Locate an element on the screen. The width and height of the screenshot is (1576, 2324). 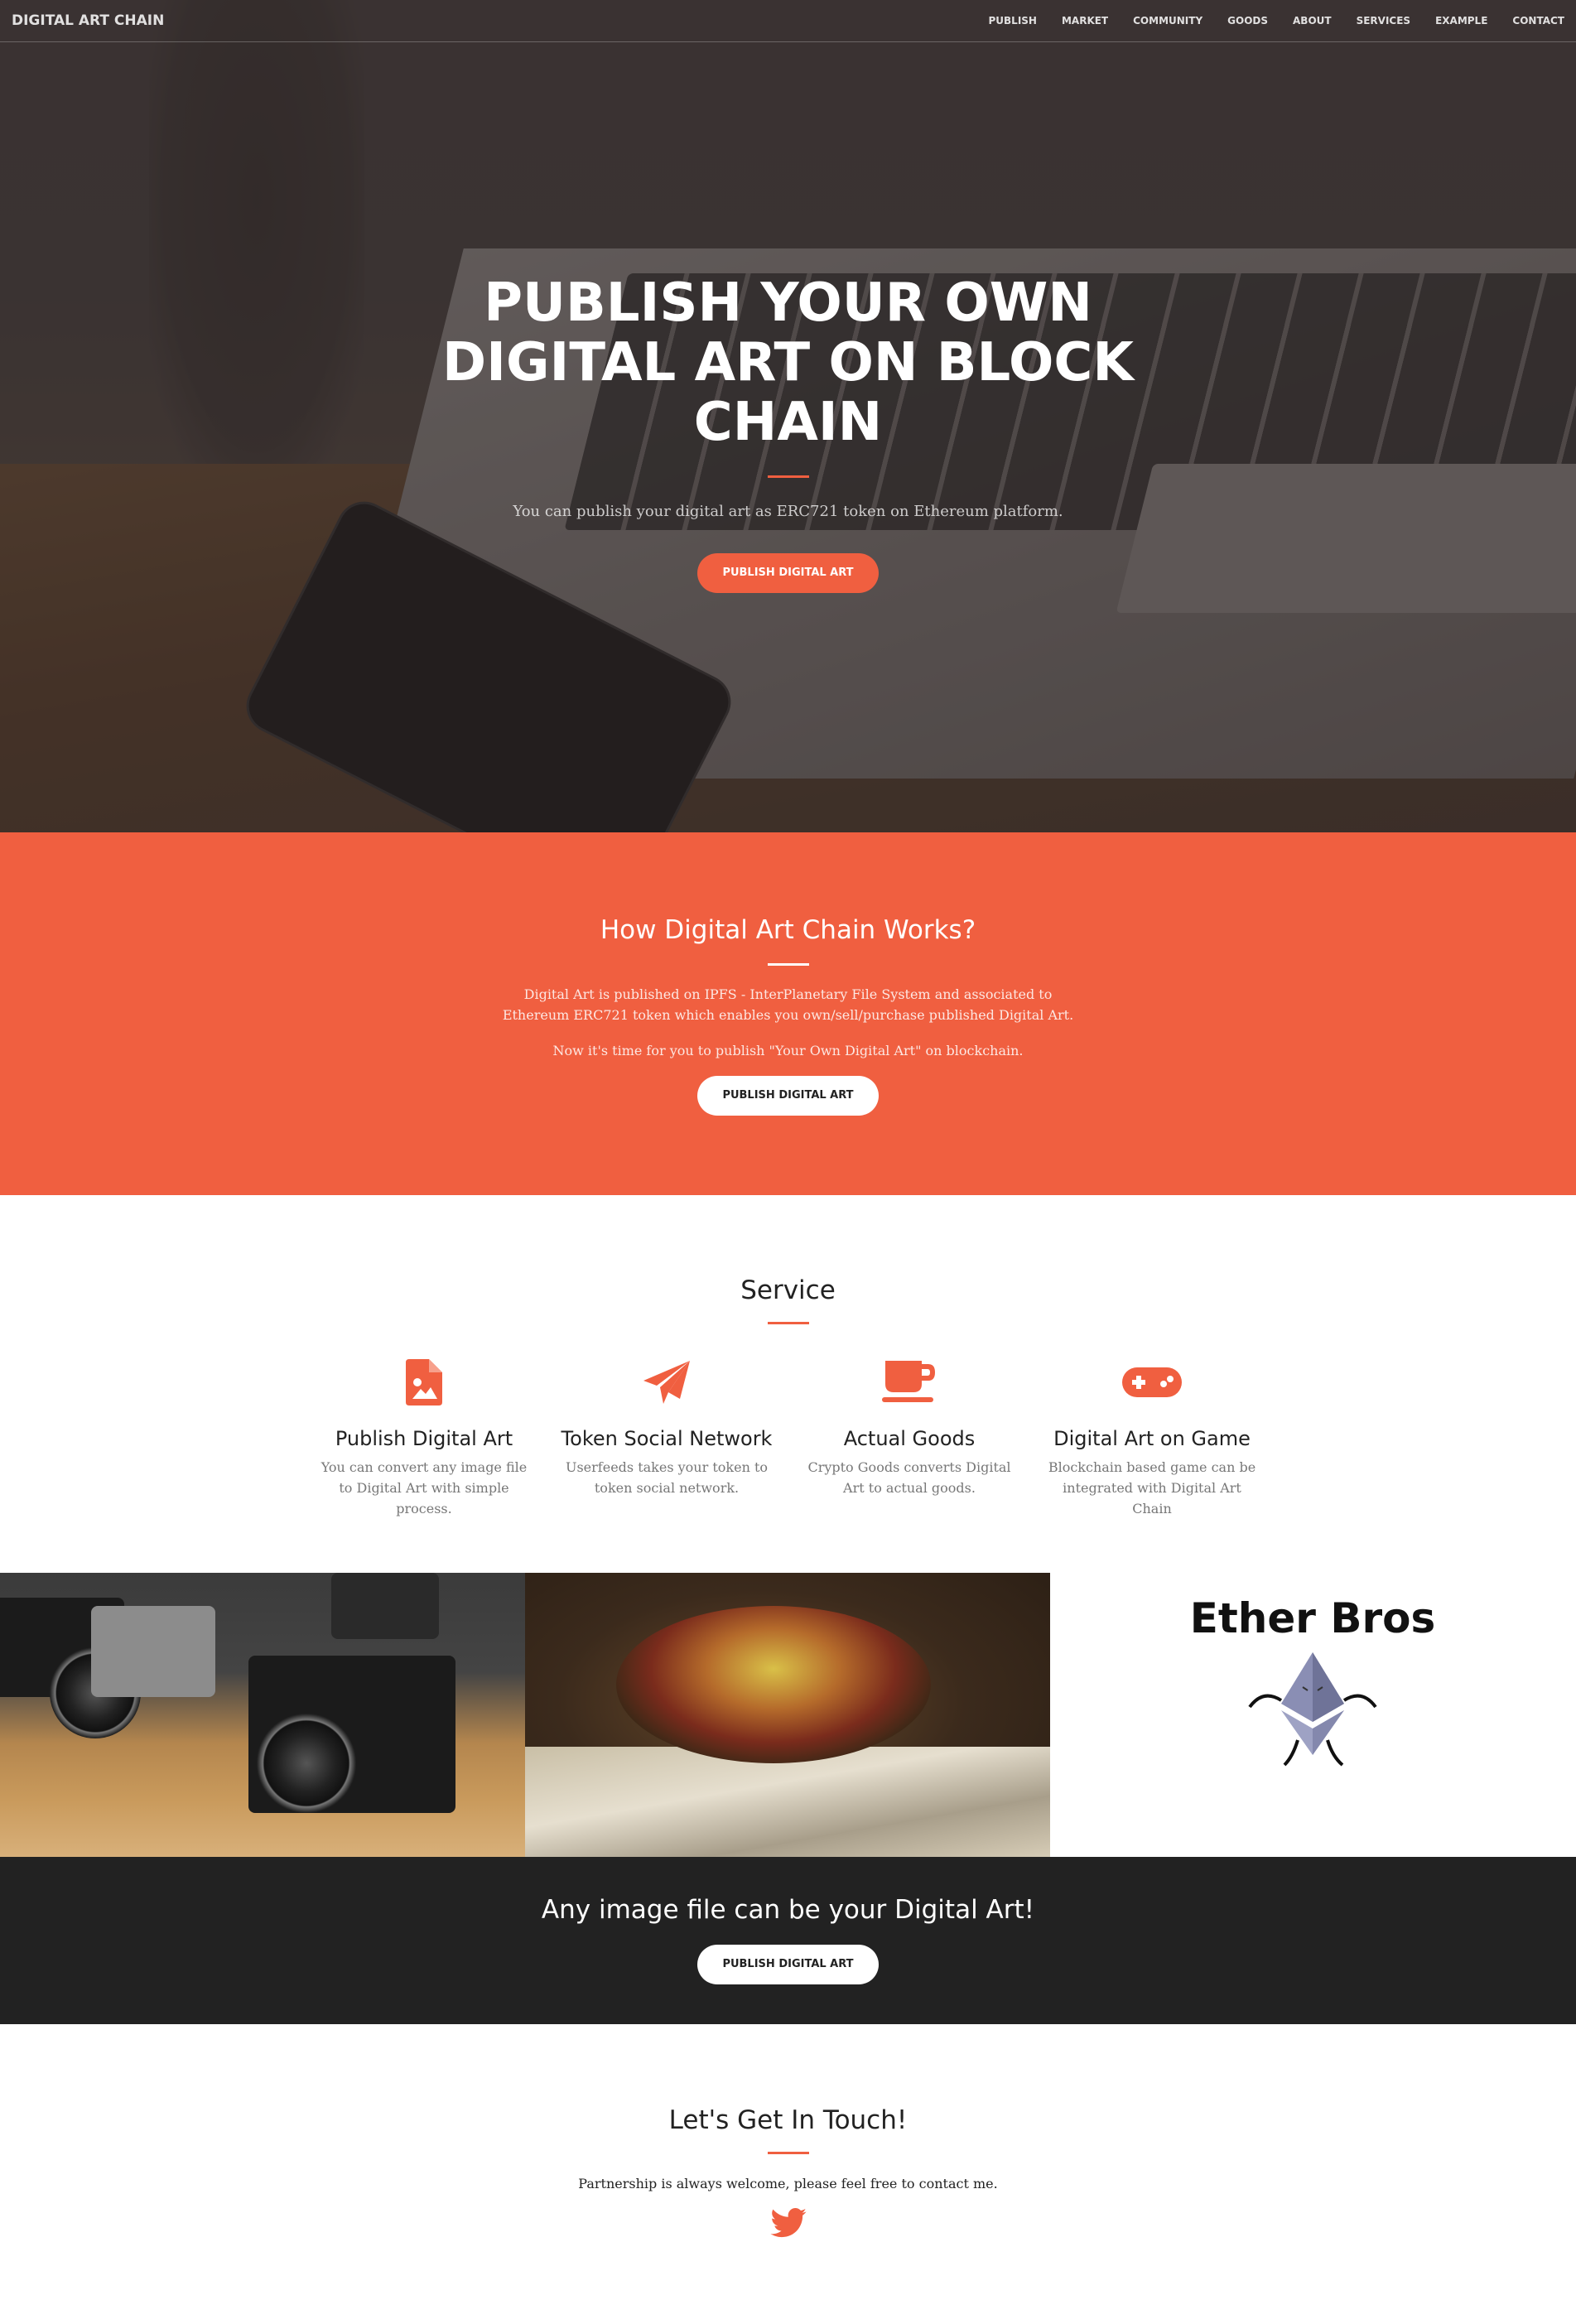
nav-link-about: ABOUT is located at coordinates (1312, 21).